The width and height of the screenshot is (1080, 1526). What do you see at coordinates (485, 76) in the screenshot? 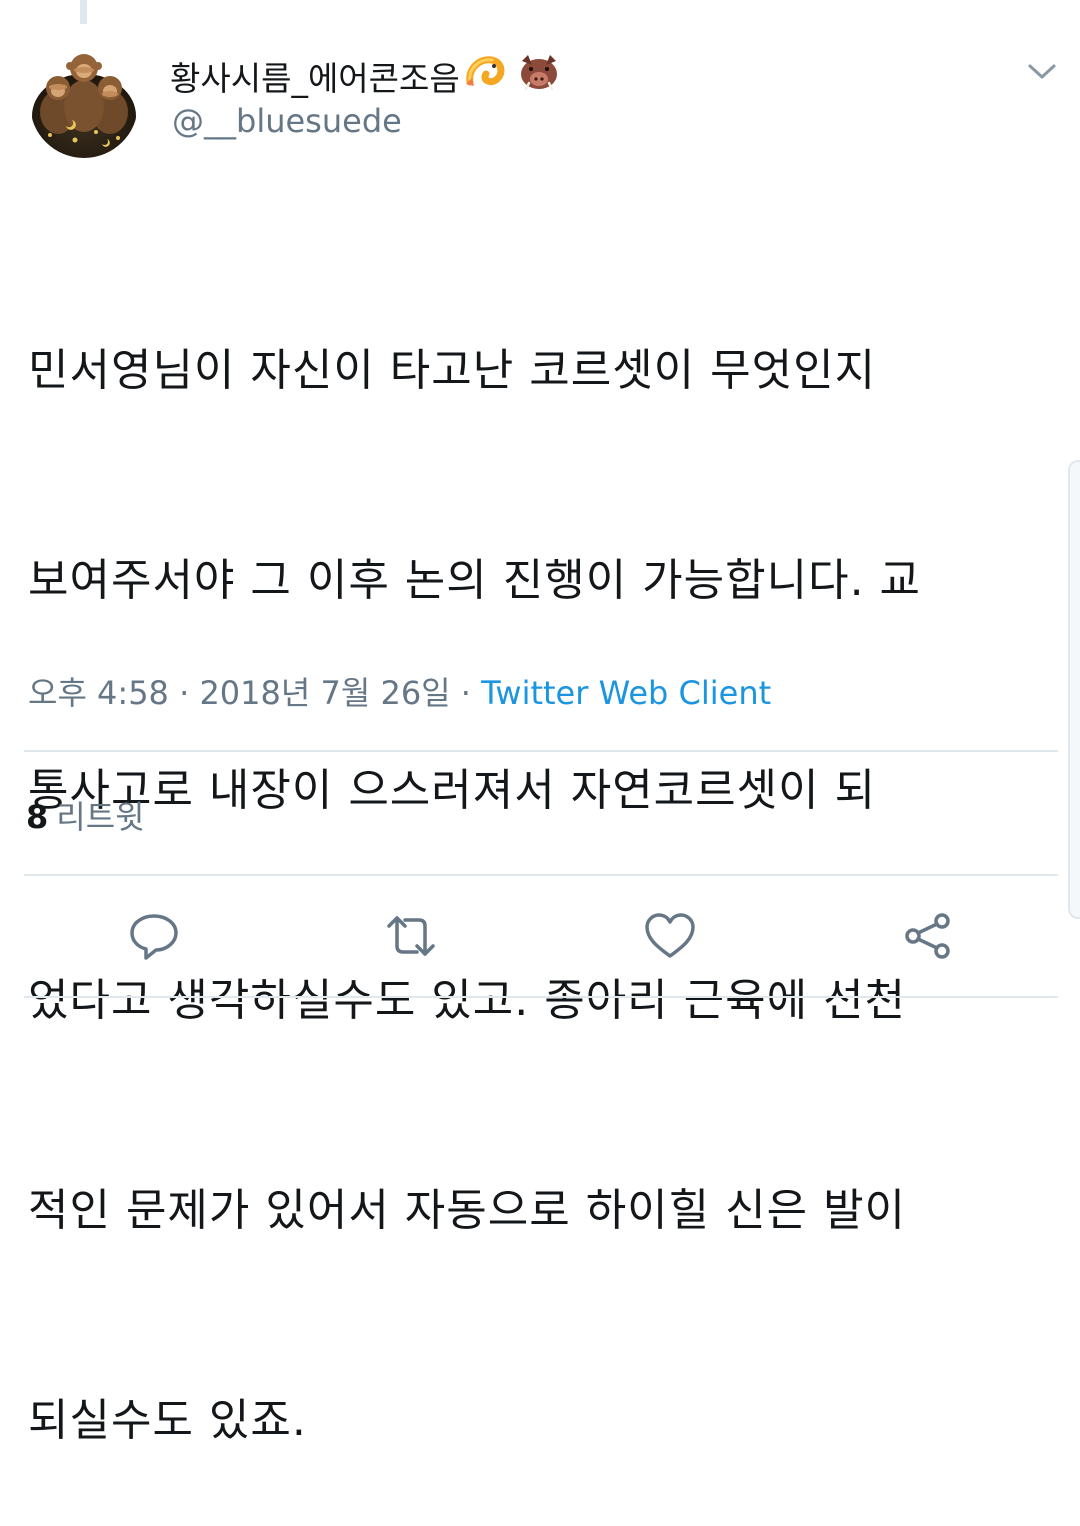
I see `shrimp-emoji-icon` at bounding box center [485, 76].